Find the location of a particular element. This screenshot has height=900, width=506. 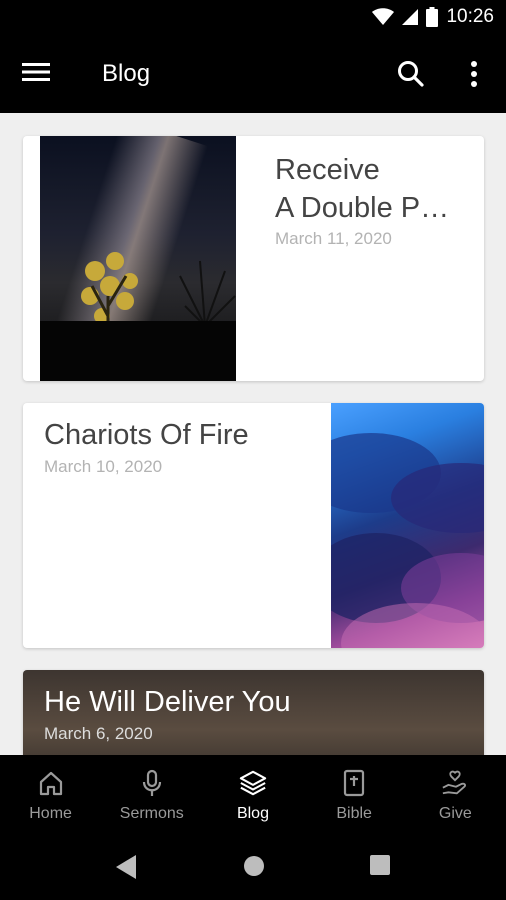

nav-label: Bible is located at coordinates (354, 813).